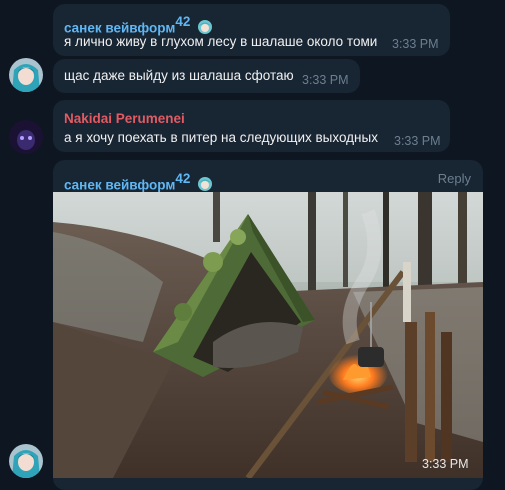  I want to click on reply-button: Reply, so click(454, 178).